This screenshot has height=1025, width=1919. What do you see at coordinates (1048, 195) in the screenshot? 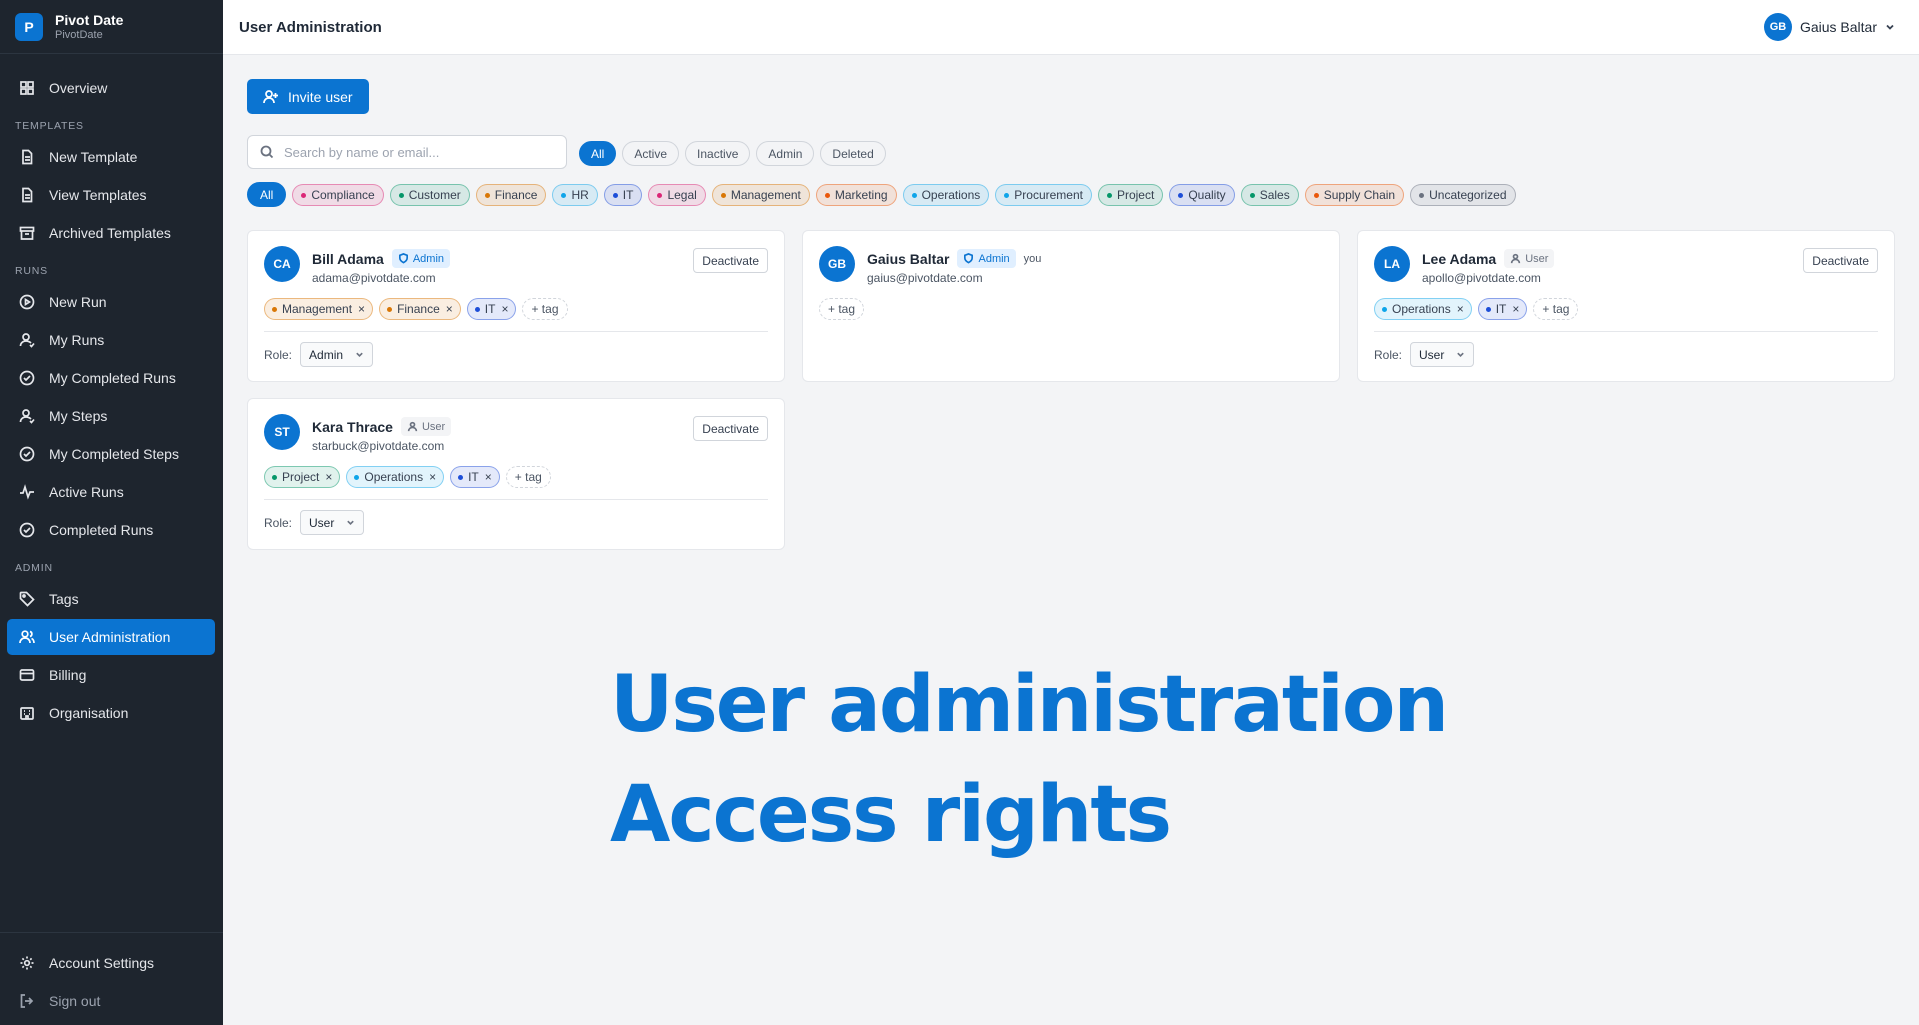
I see `tag-filter-label: Procurement` at bounding box center [1048, 195].